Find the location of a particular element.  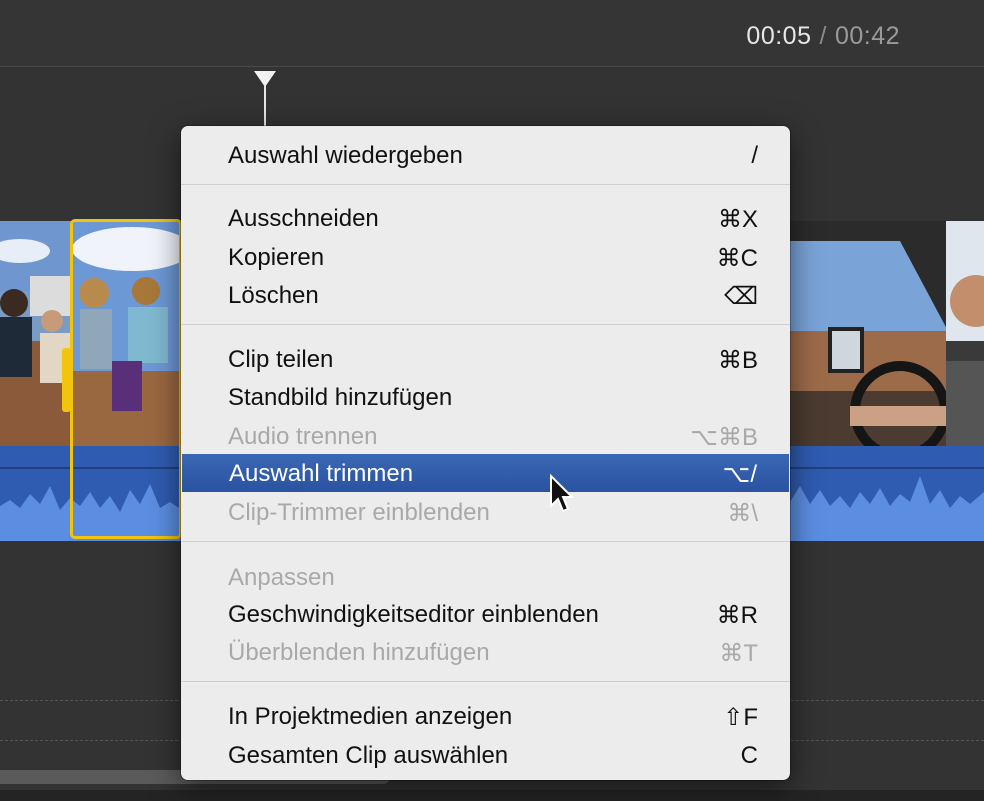

menu-item-label: Clip teilen is located at coordinates (281, 359).